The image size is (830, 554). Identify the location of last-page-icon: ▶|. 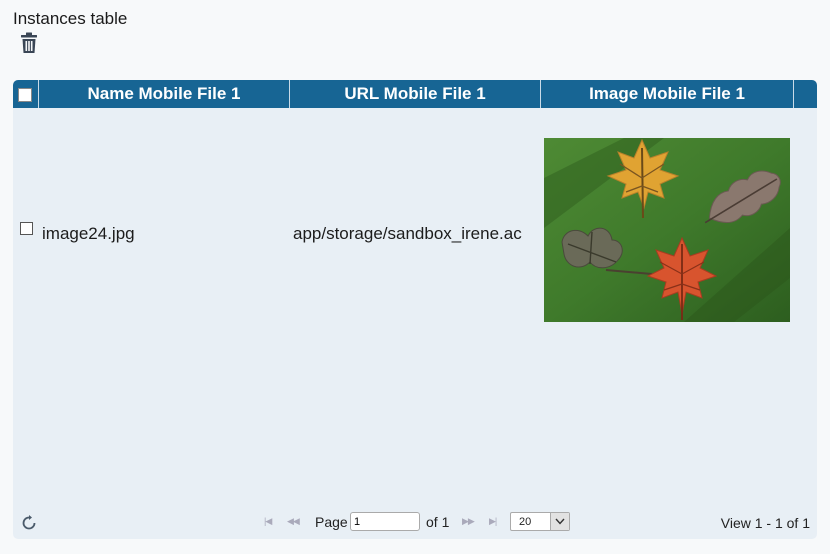
(493, 521).